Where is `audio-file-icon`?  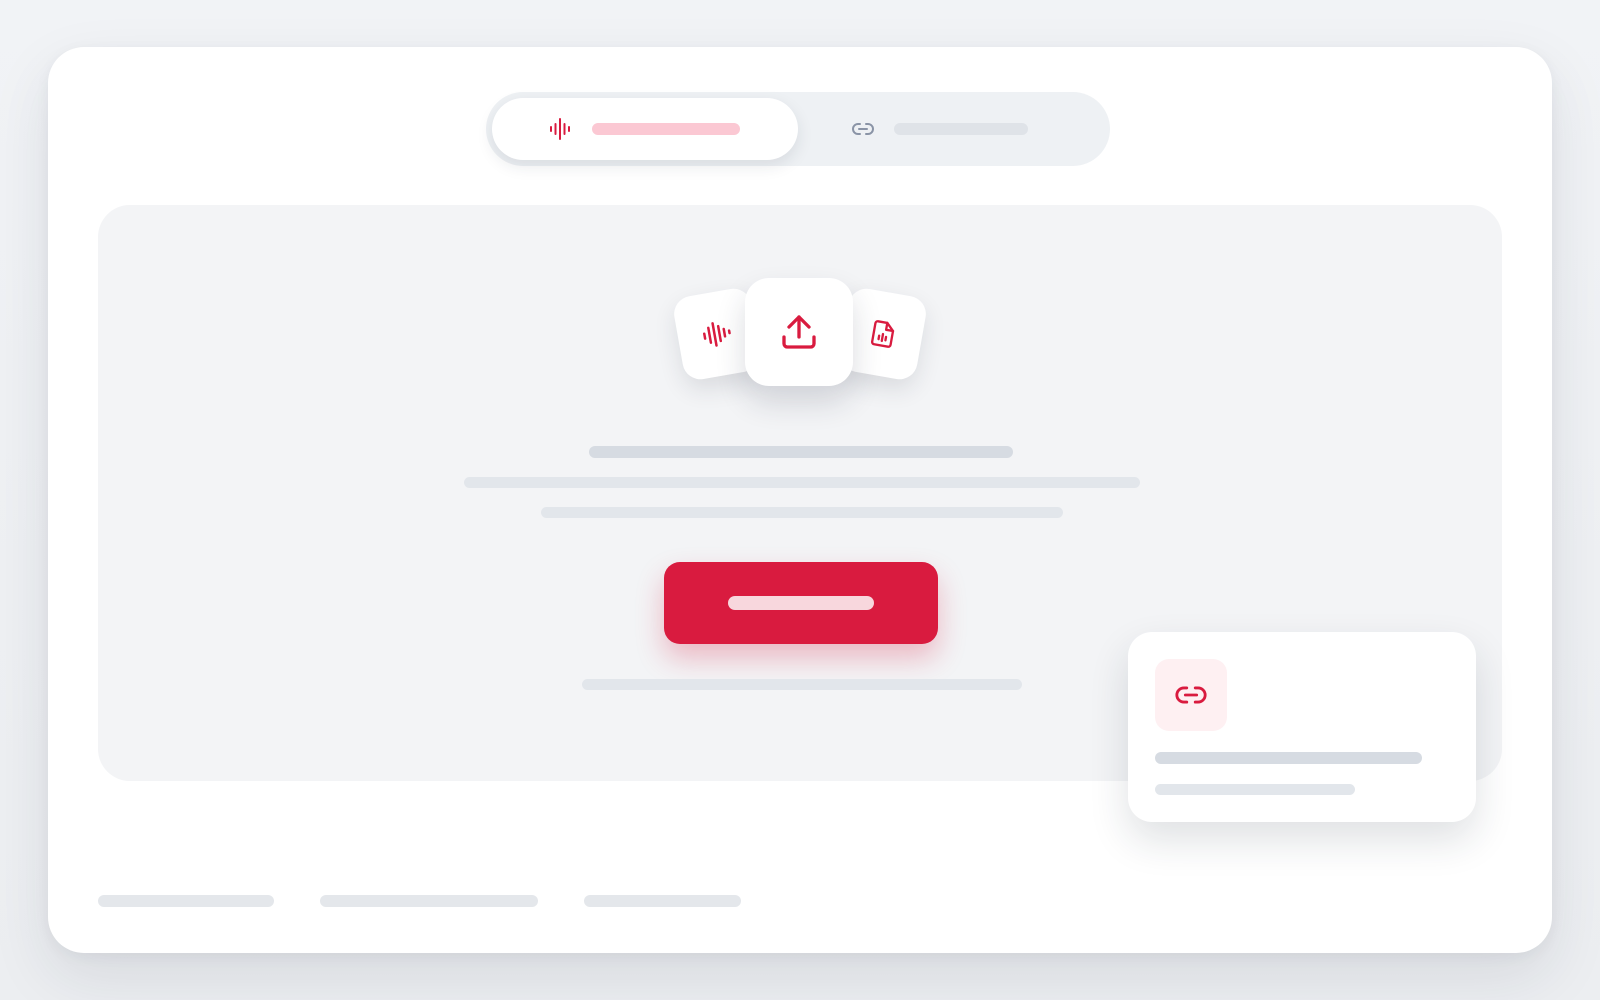 audio-file-icon is located at coordinates (883, 334).